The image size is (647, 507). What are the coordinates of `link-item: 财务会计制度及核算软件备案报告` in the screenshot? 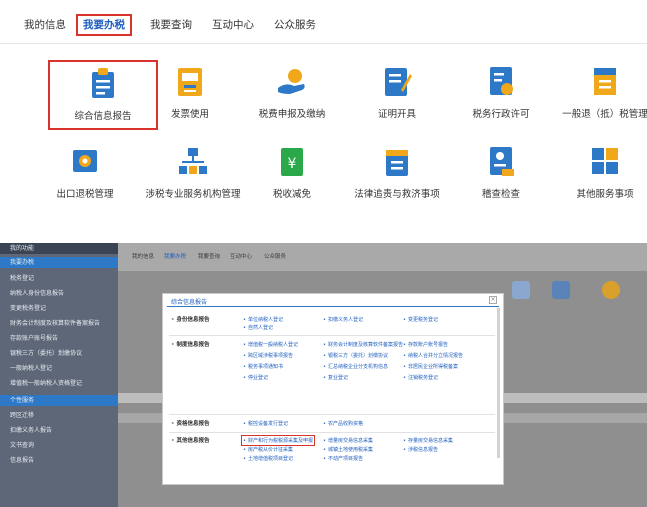 It's located at (363, 344).